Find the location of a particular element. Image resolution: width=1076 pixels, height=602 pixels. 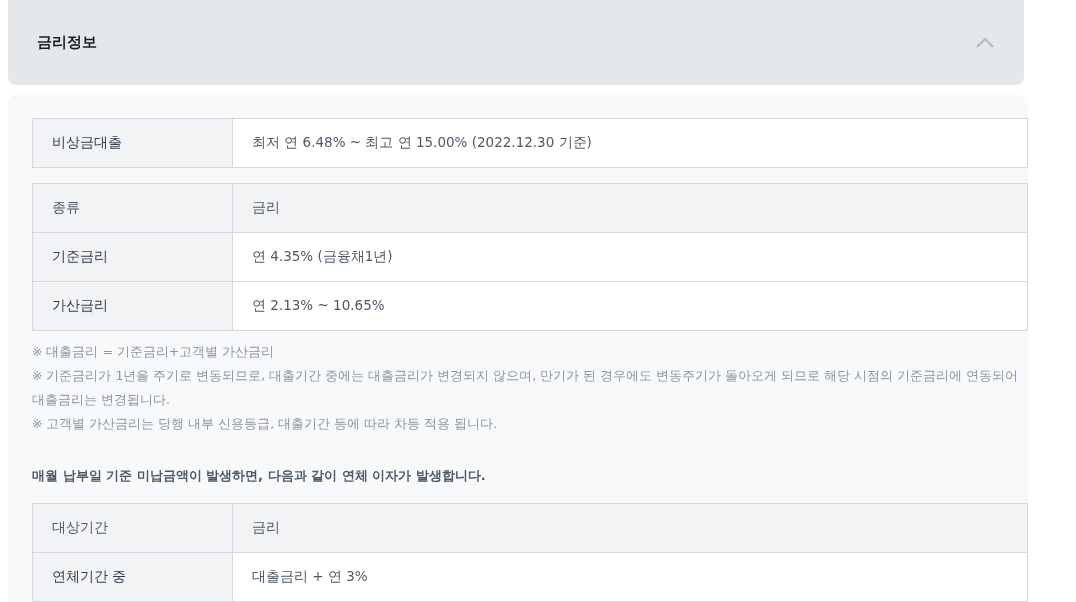

row-header: 가산금리 is located at coordinates (133, 306).